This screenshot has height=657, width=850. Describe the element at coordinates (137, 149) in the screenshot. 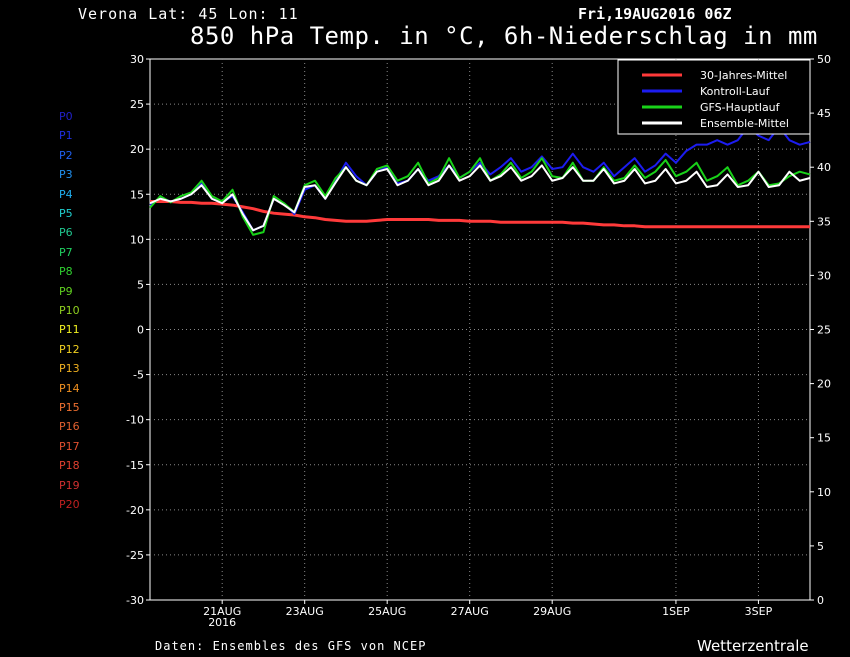

I see `y-left-tick-label: 20` at that location.